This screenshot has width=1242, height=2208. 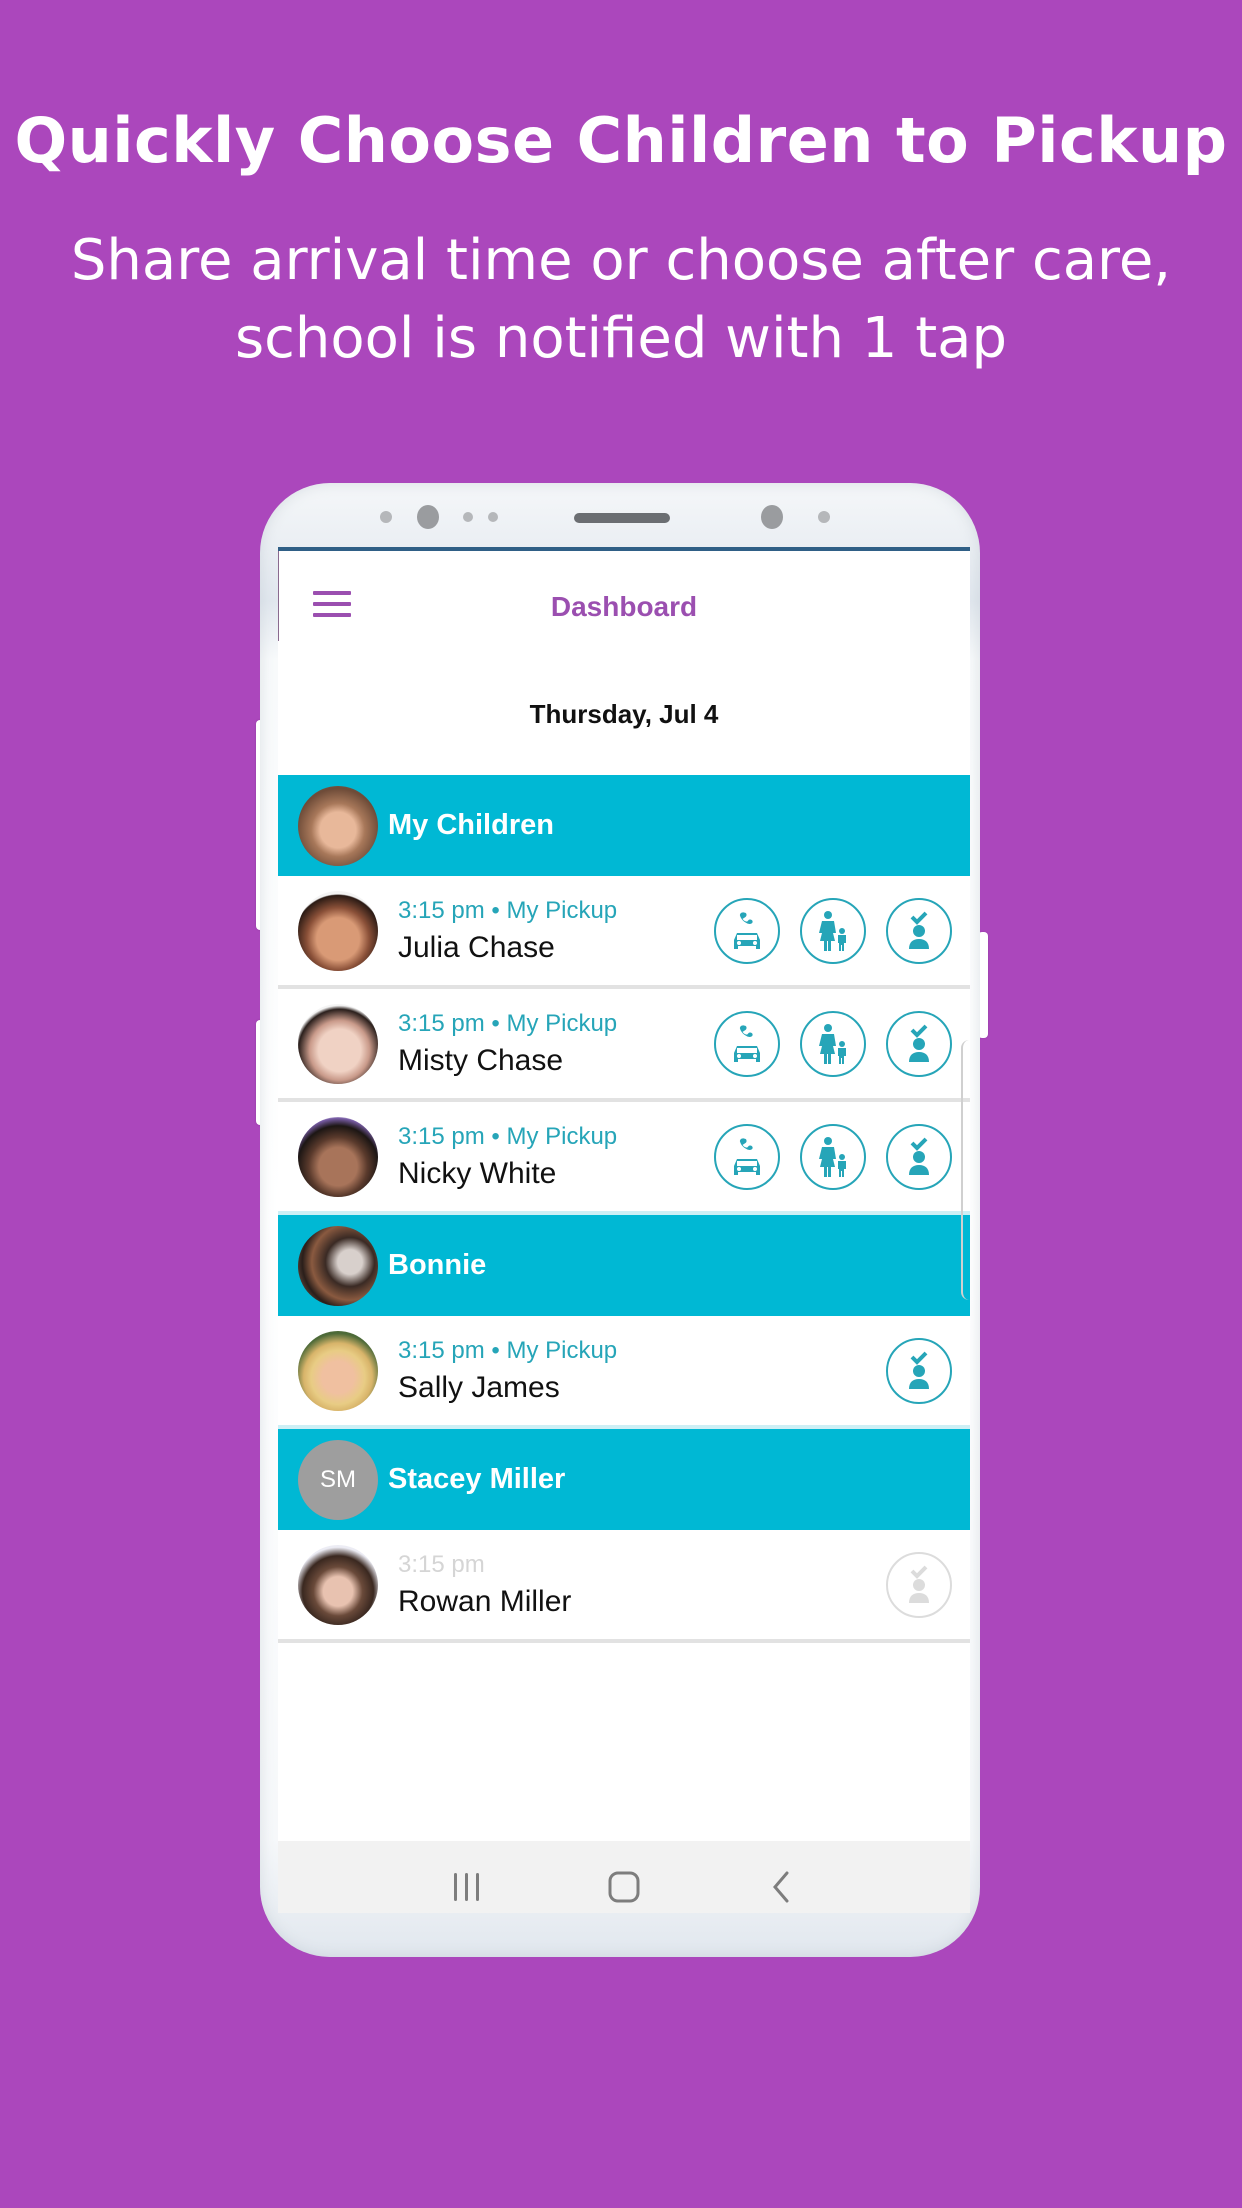 What do you see at coordinates (476, 947) in the screenshot?
I see `child-name: Julia Chase` at bounding box center [476, 947].